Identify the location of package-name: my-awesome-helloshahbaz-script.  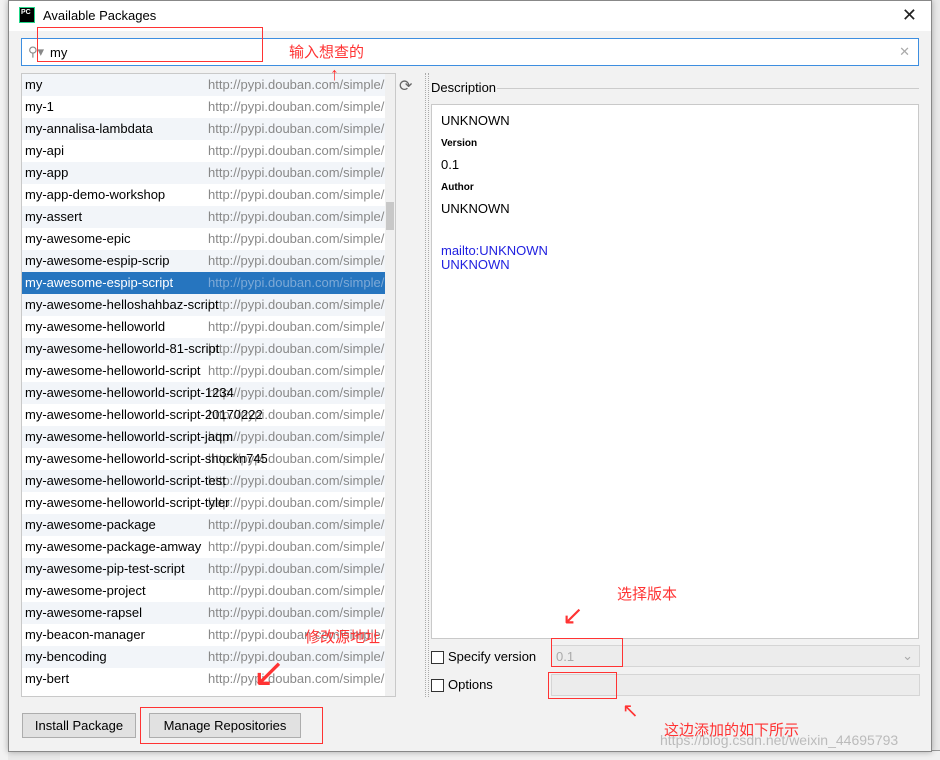
(122, 304).